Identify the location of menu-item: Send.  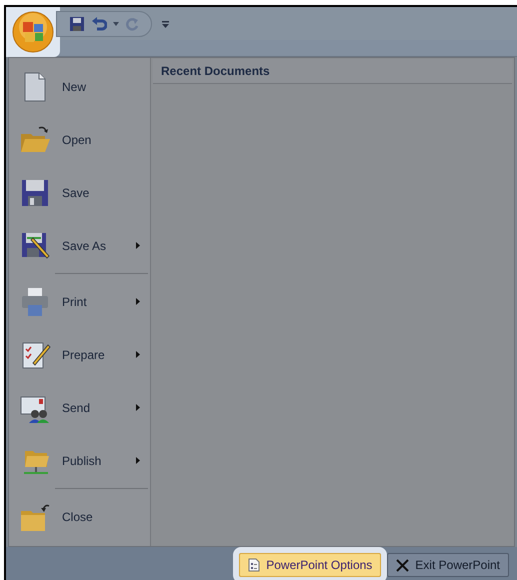
(79, 407).